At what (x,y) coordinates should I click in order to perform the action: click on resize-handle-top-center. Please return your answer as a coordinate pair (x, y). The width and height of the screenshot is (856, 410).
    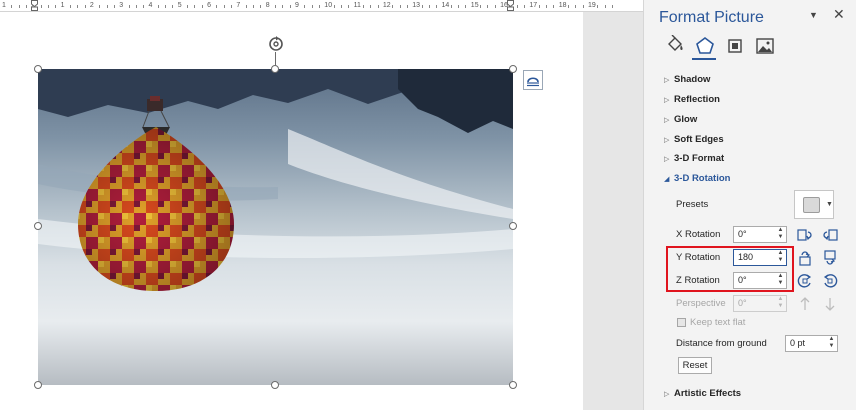
    Looking at the image, I should click on (275, 69).